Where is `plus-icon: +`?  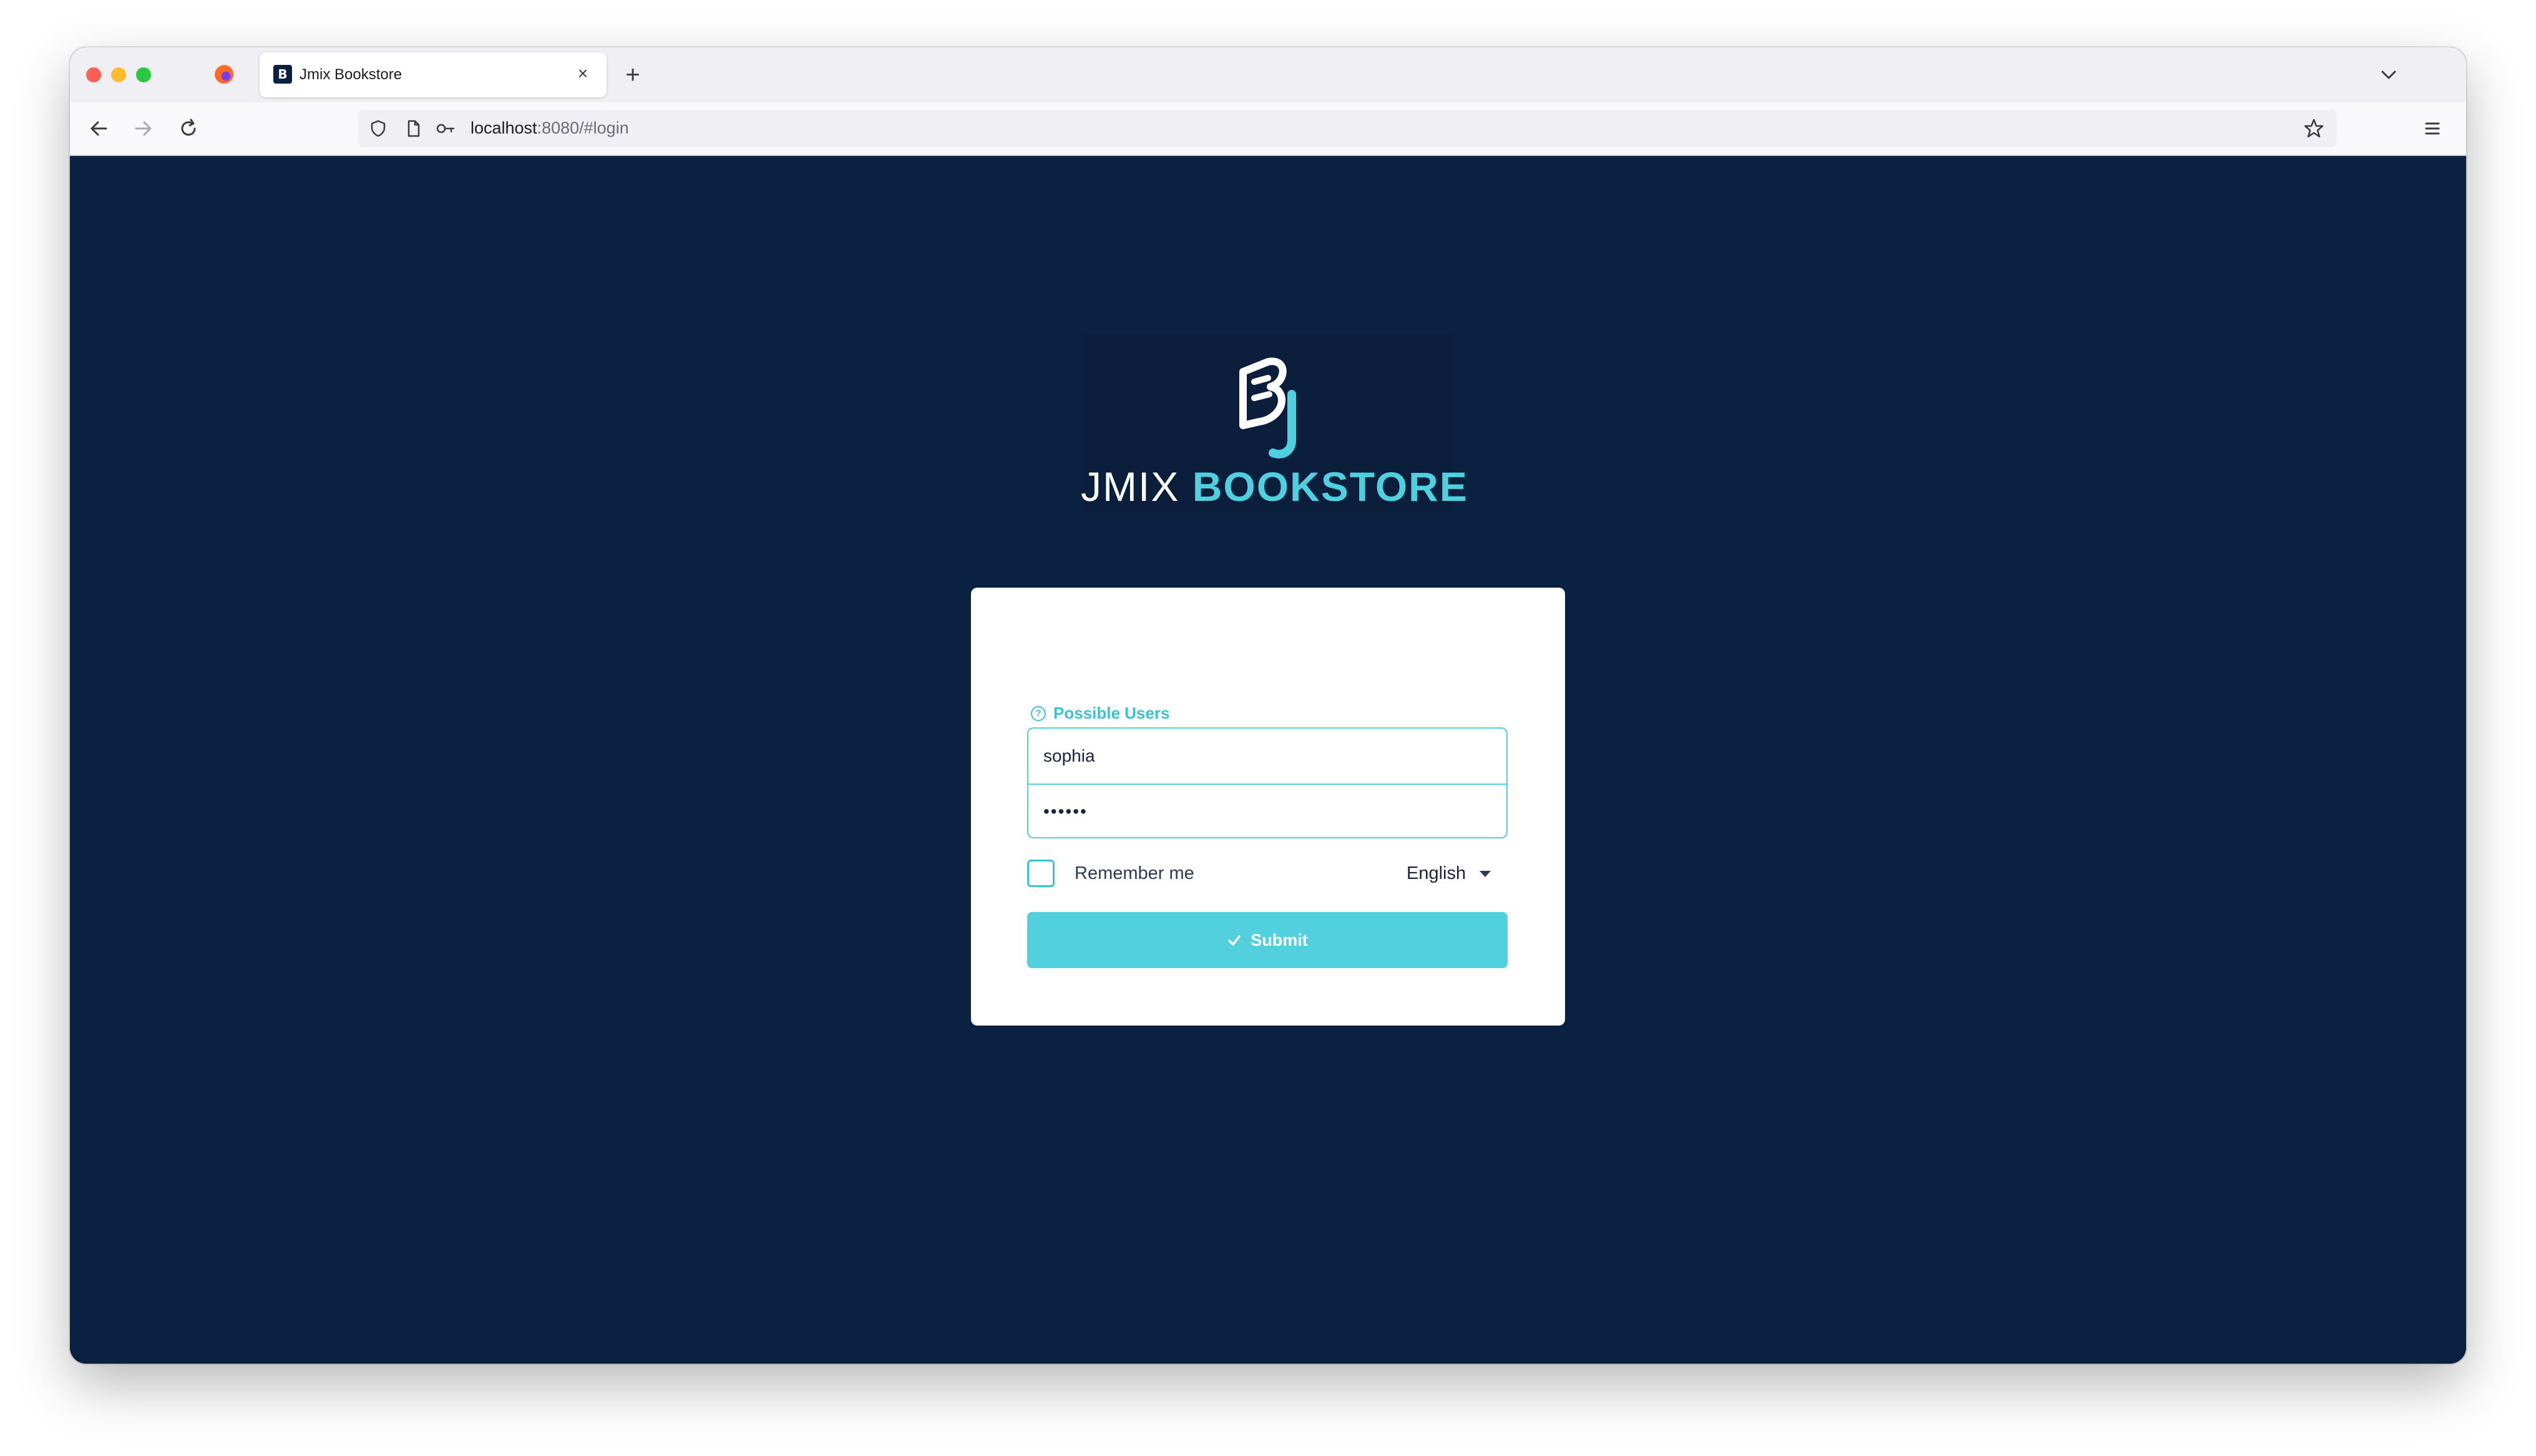
plus-icon: + is located at coordinates (632, 75).